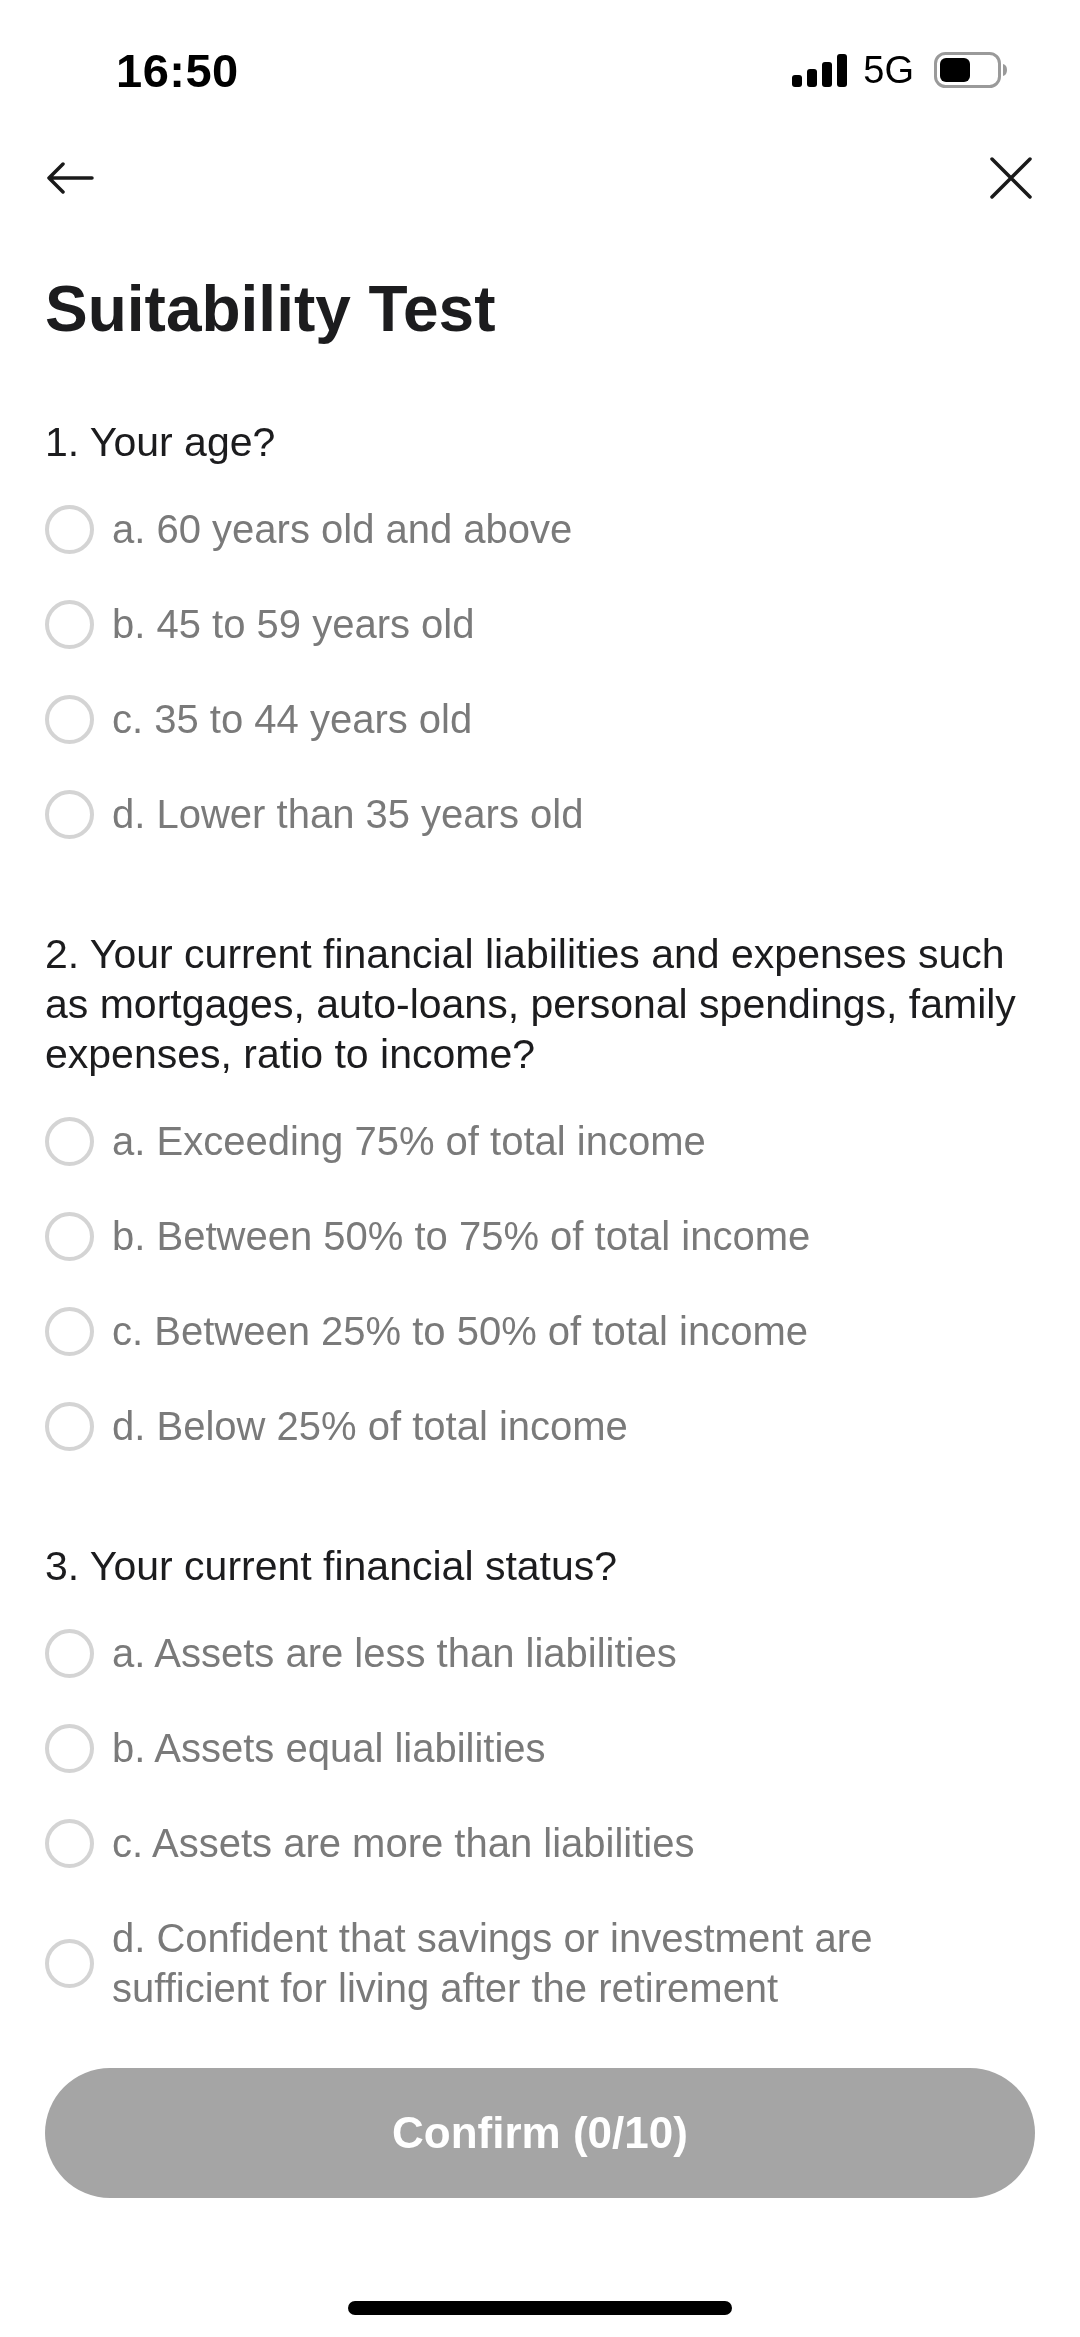  Describe the element at coordinates (332, 1566) in the screenshot. I see `question-text: 3. Your current financial status?` at that location.